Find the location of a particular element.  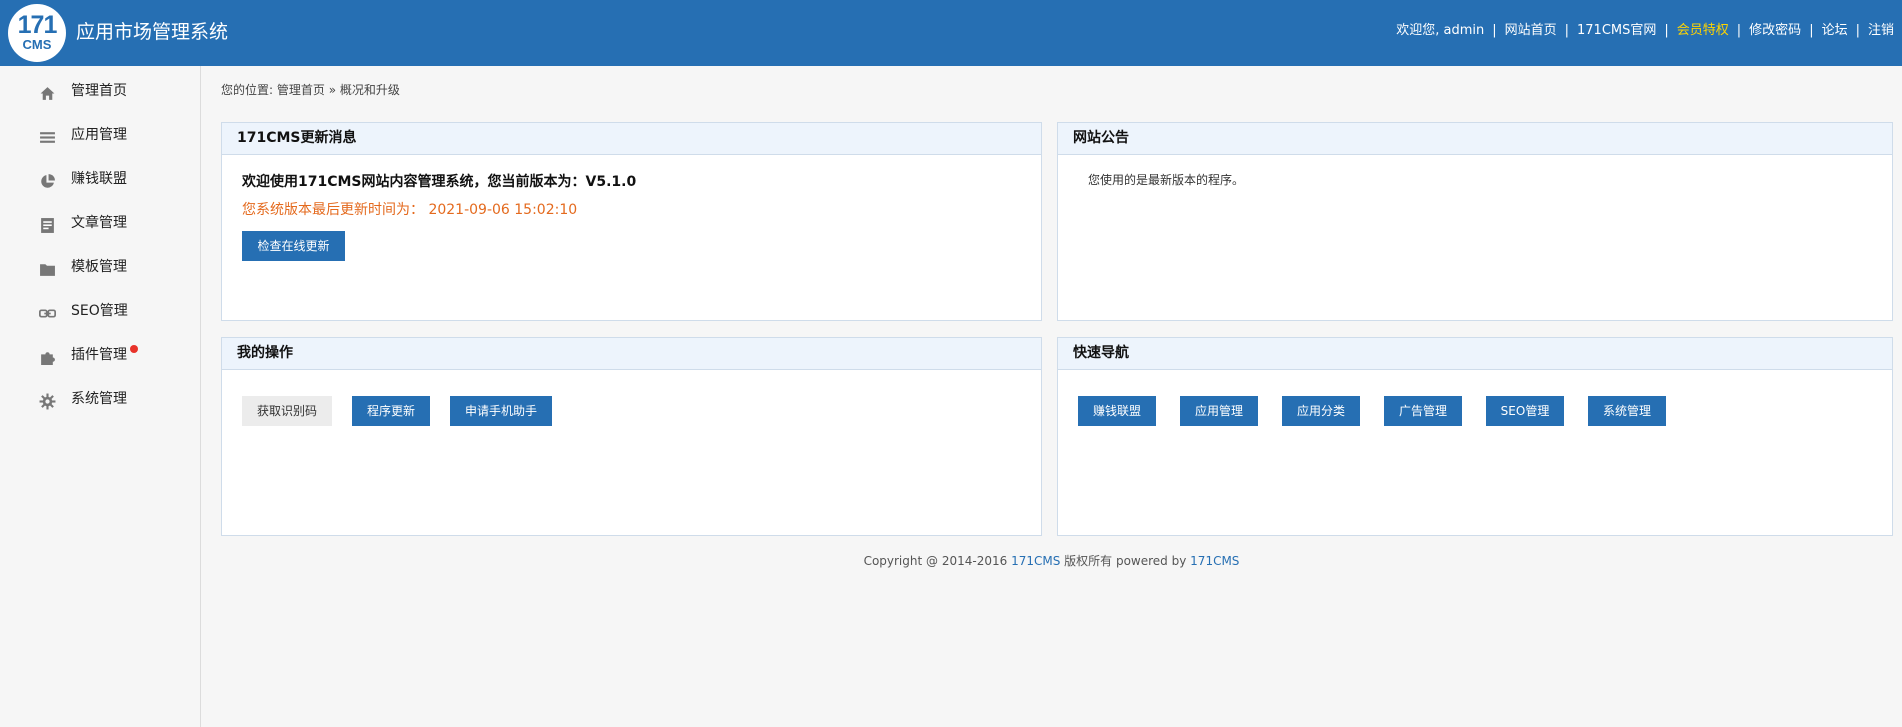

footer-powered-link: 171CMS is located at coordinates (1214, 561).